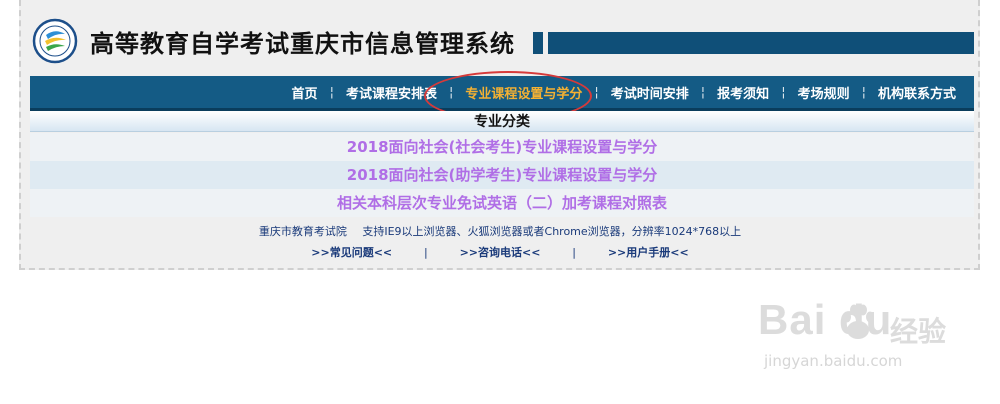 This screenshot has height=404, width=1000. Describe the element at coordinates (523, 92) in the screenshot. I see `nav-major-course-credits: 专业课程设置与学分` at that location.